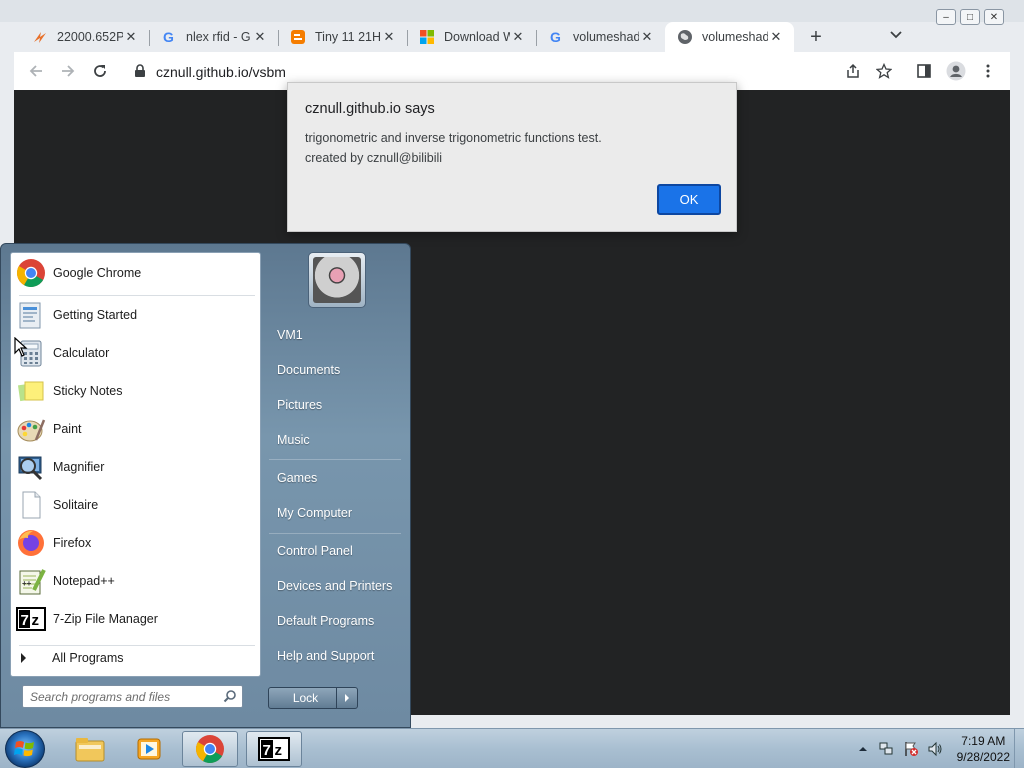  What do you see at coordinates (274, 749) in the screenshot?
I see `taskbar-7-zip: 7z` at bounding box center [274, 749].